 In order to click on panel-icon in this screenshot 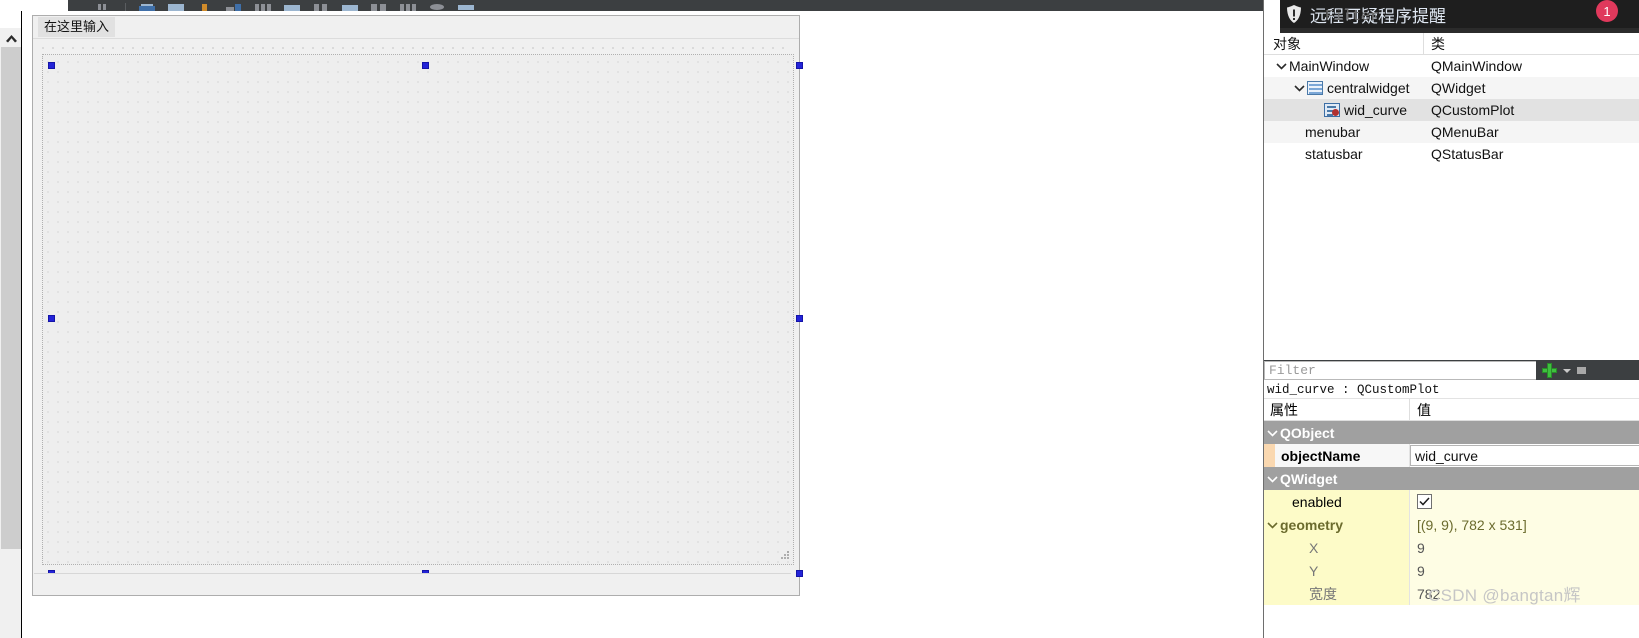, I will do `click(1581, 370)`.